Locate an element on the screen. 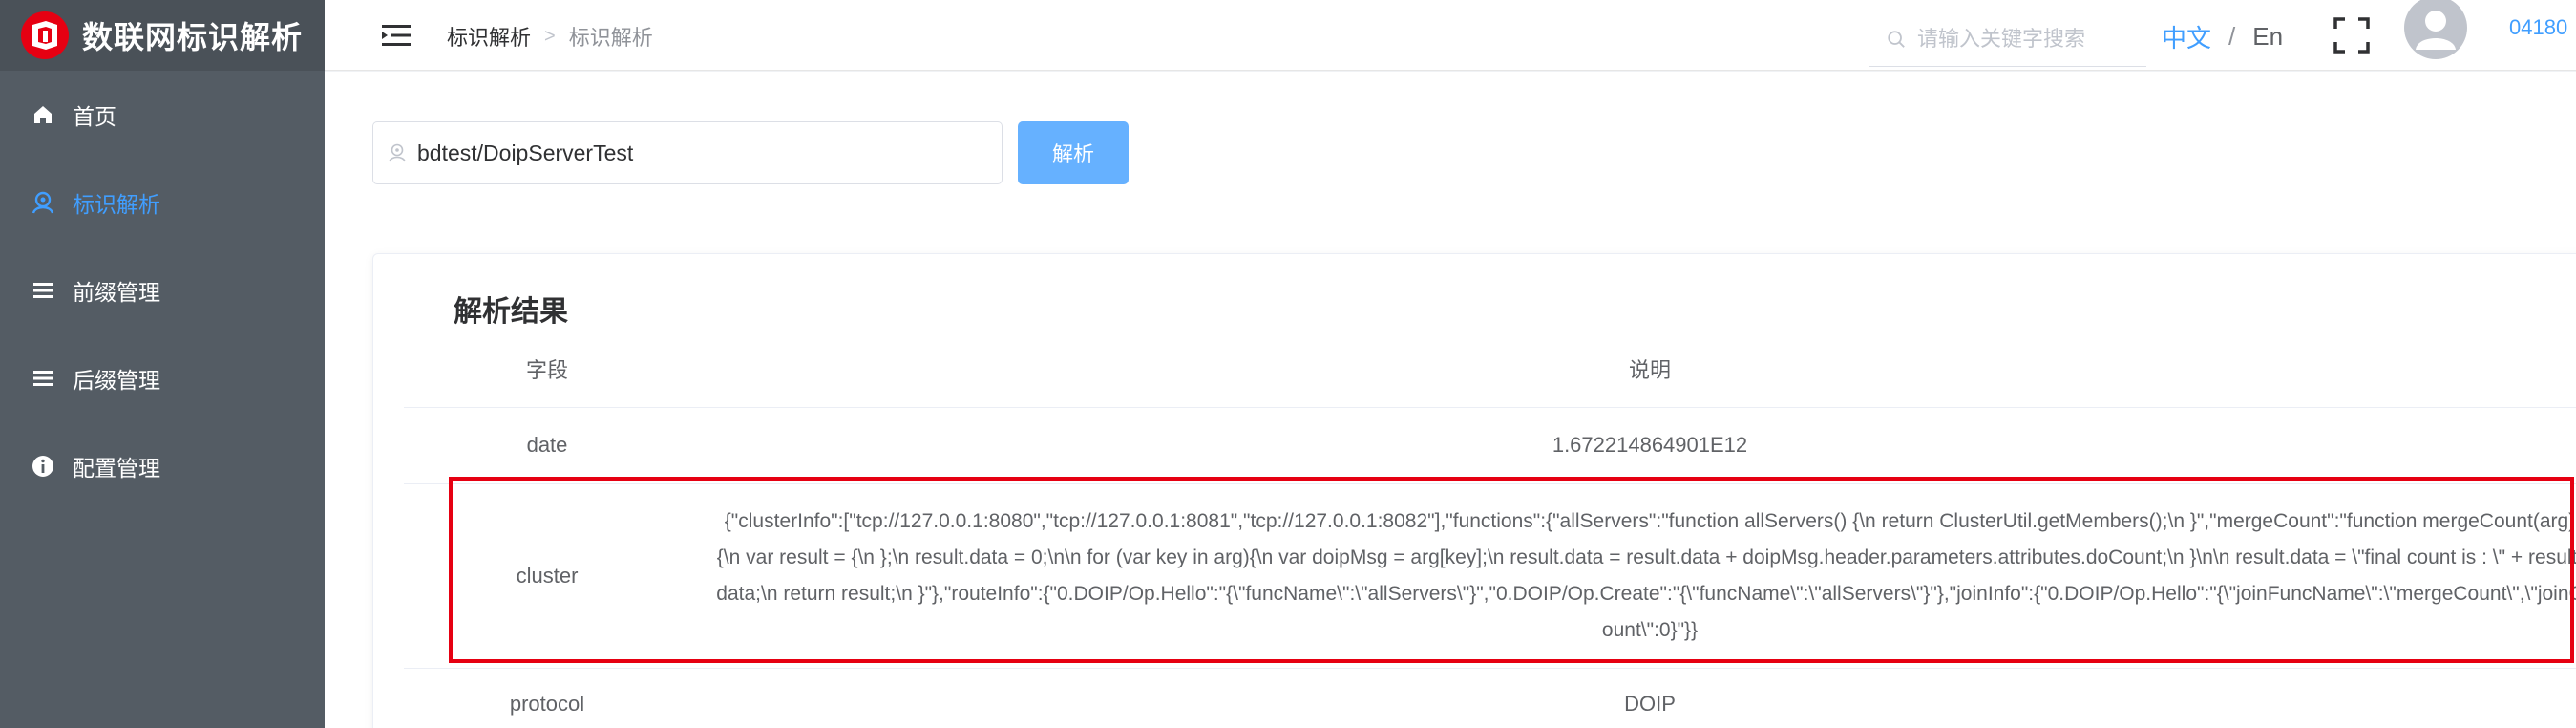 This screenshot has width=2576, height=728. language-switcher: 中文 / En is located at coordinates (2222, 36).